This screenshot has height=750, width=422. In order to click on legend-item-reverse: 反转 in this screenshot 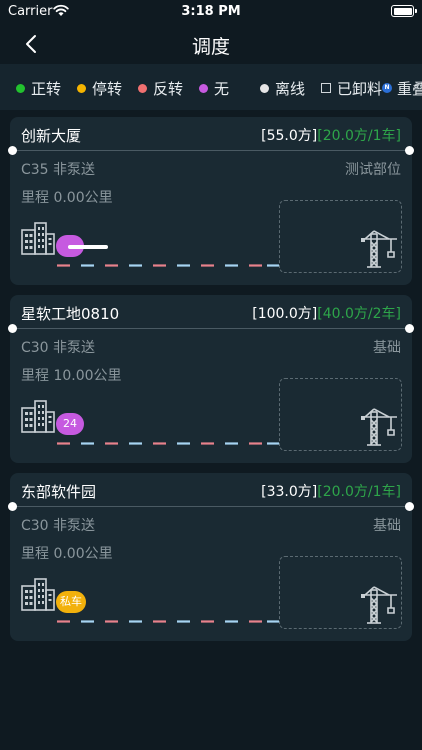, I will do `click(160, 88)`.